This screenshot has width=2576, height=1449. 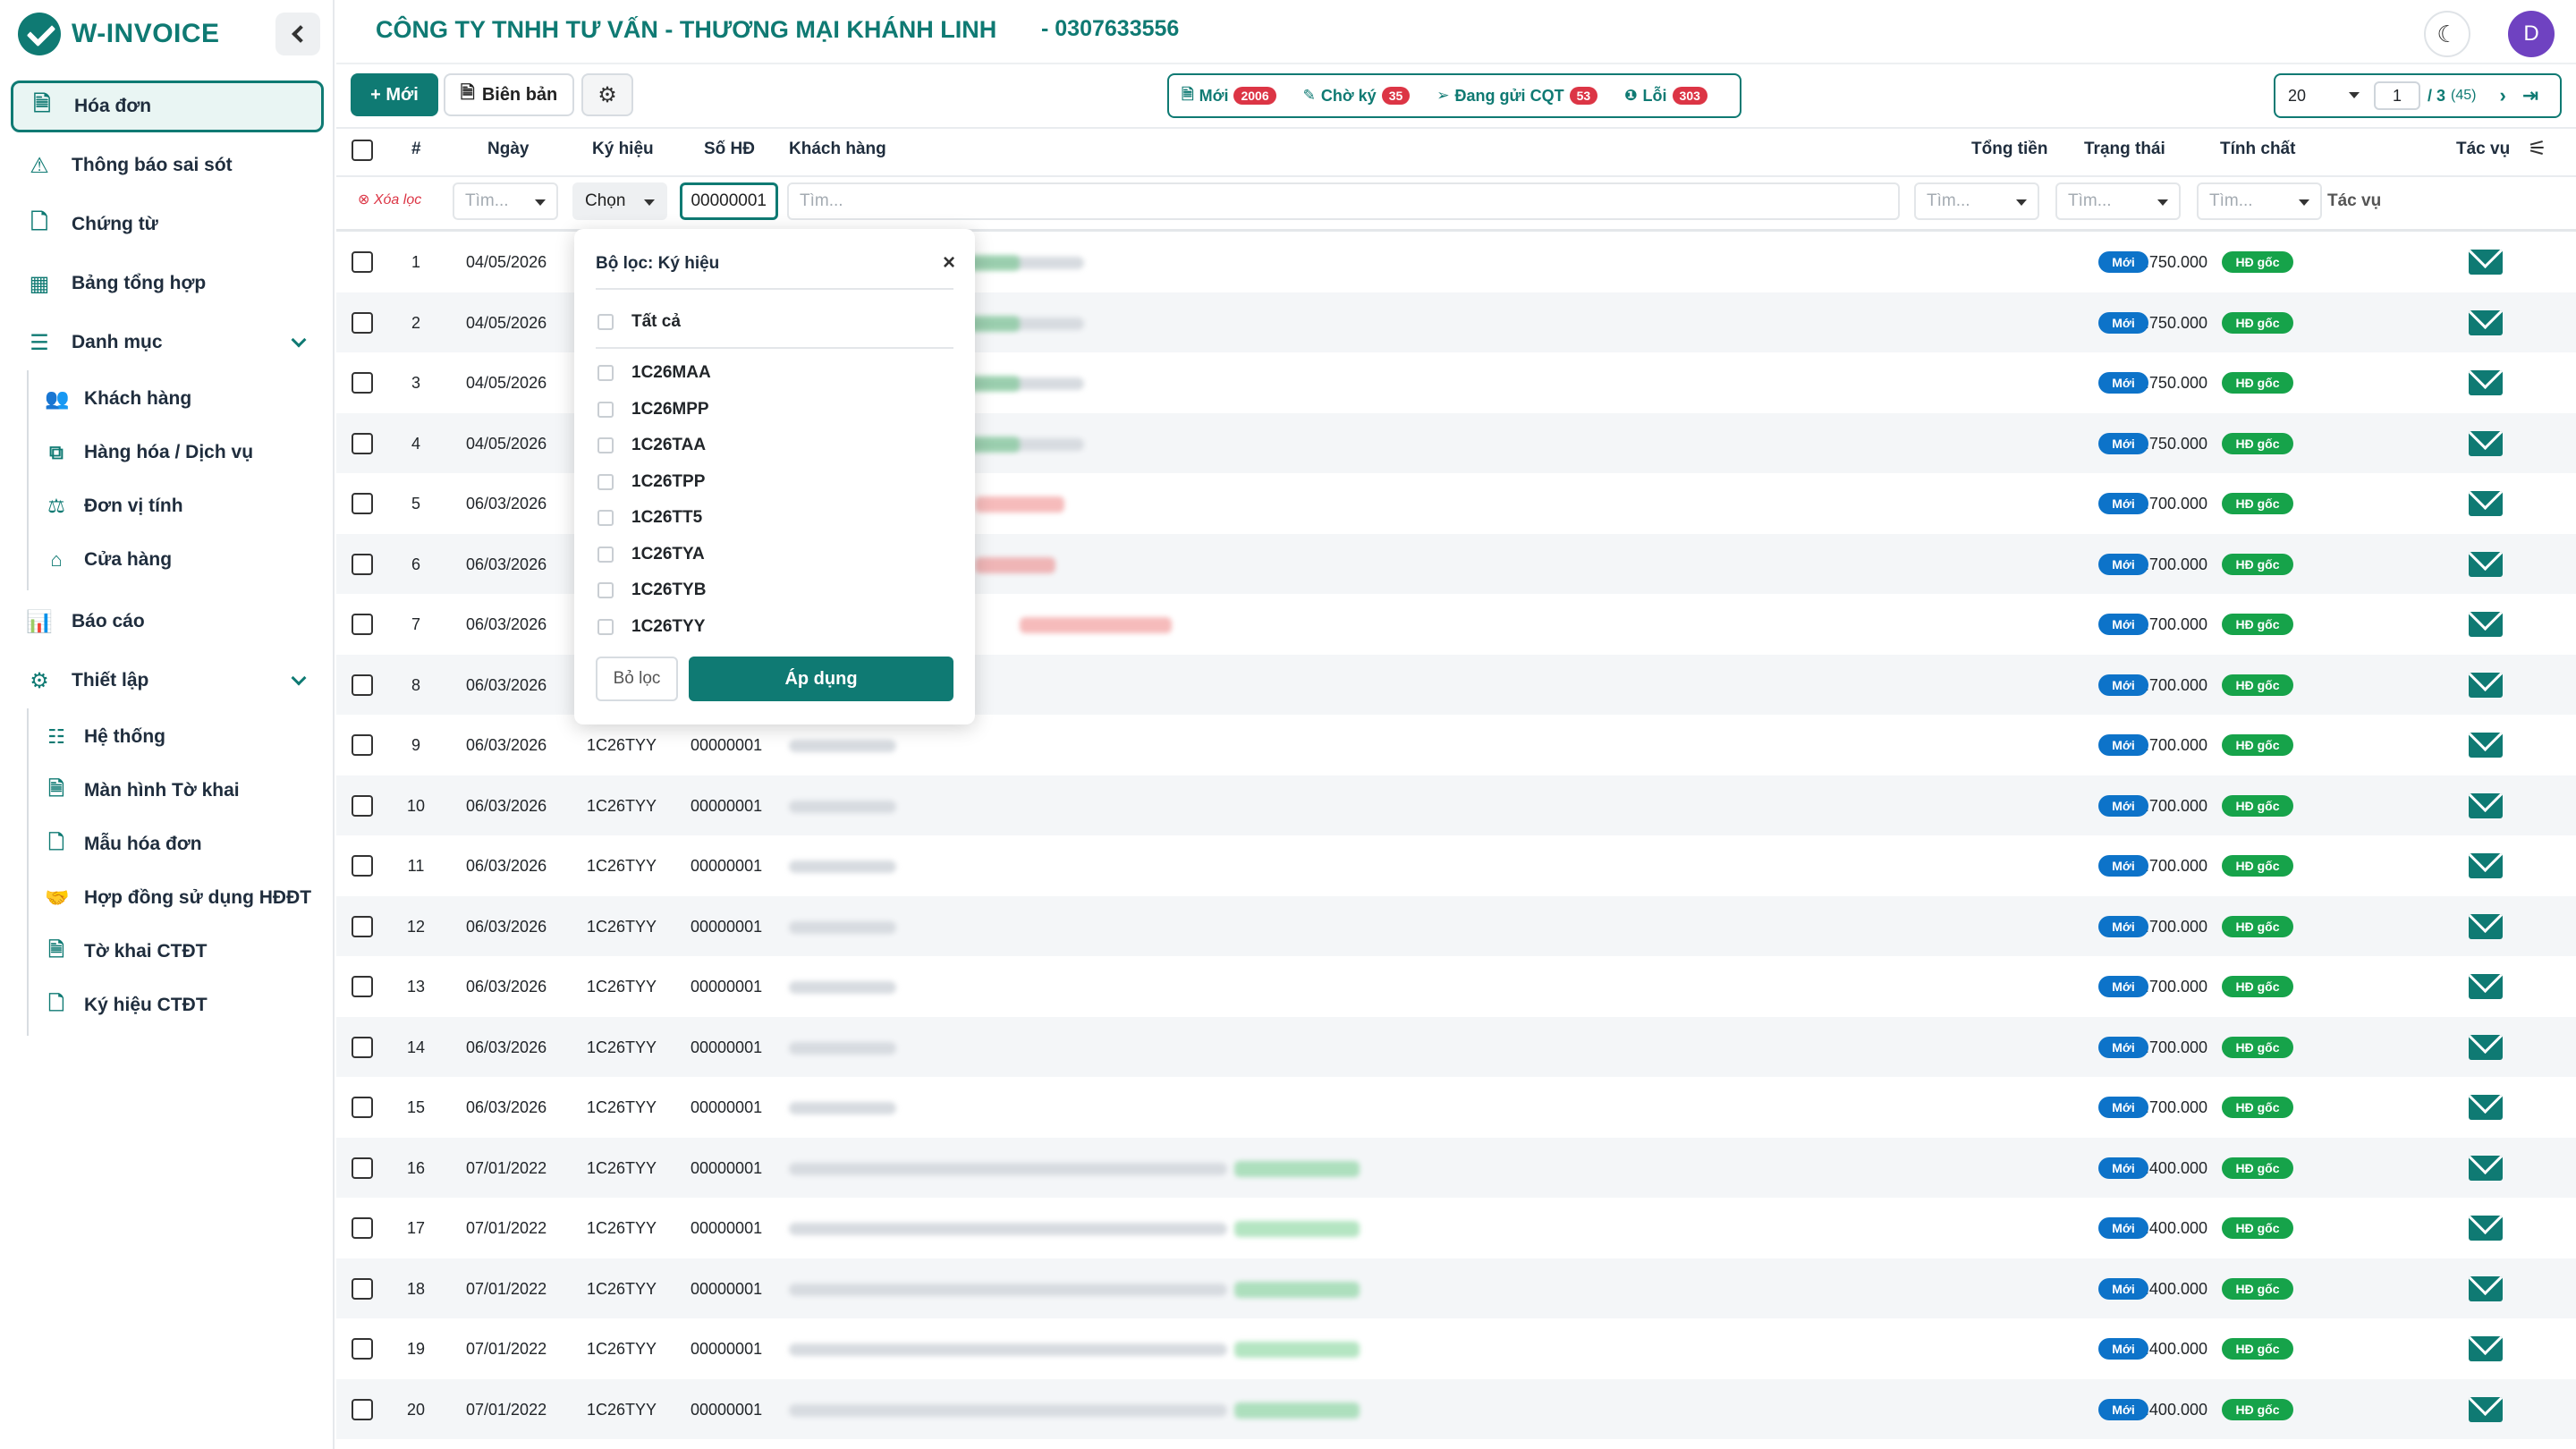 I want to click on sidebar-item-bao-cao: 📊 Báo cáo, so click(x=167, y=622).